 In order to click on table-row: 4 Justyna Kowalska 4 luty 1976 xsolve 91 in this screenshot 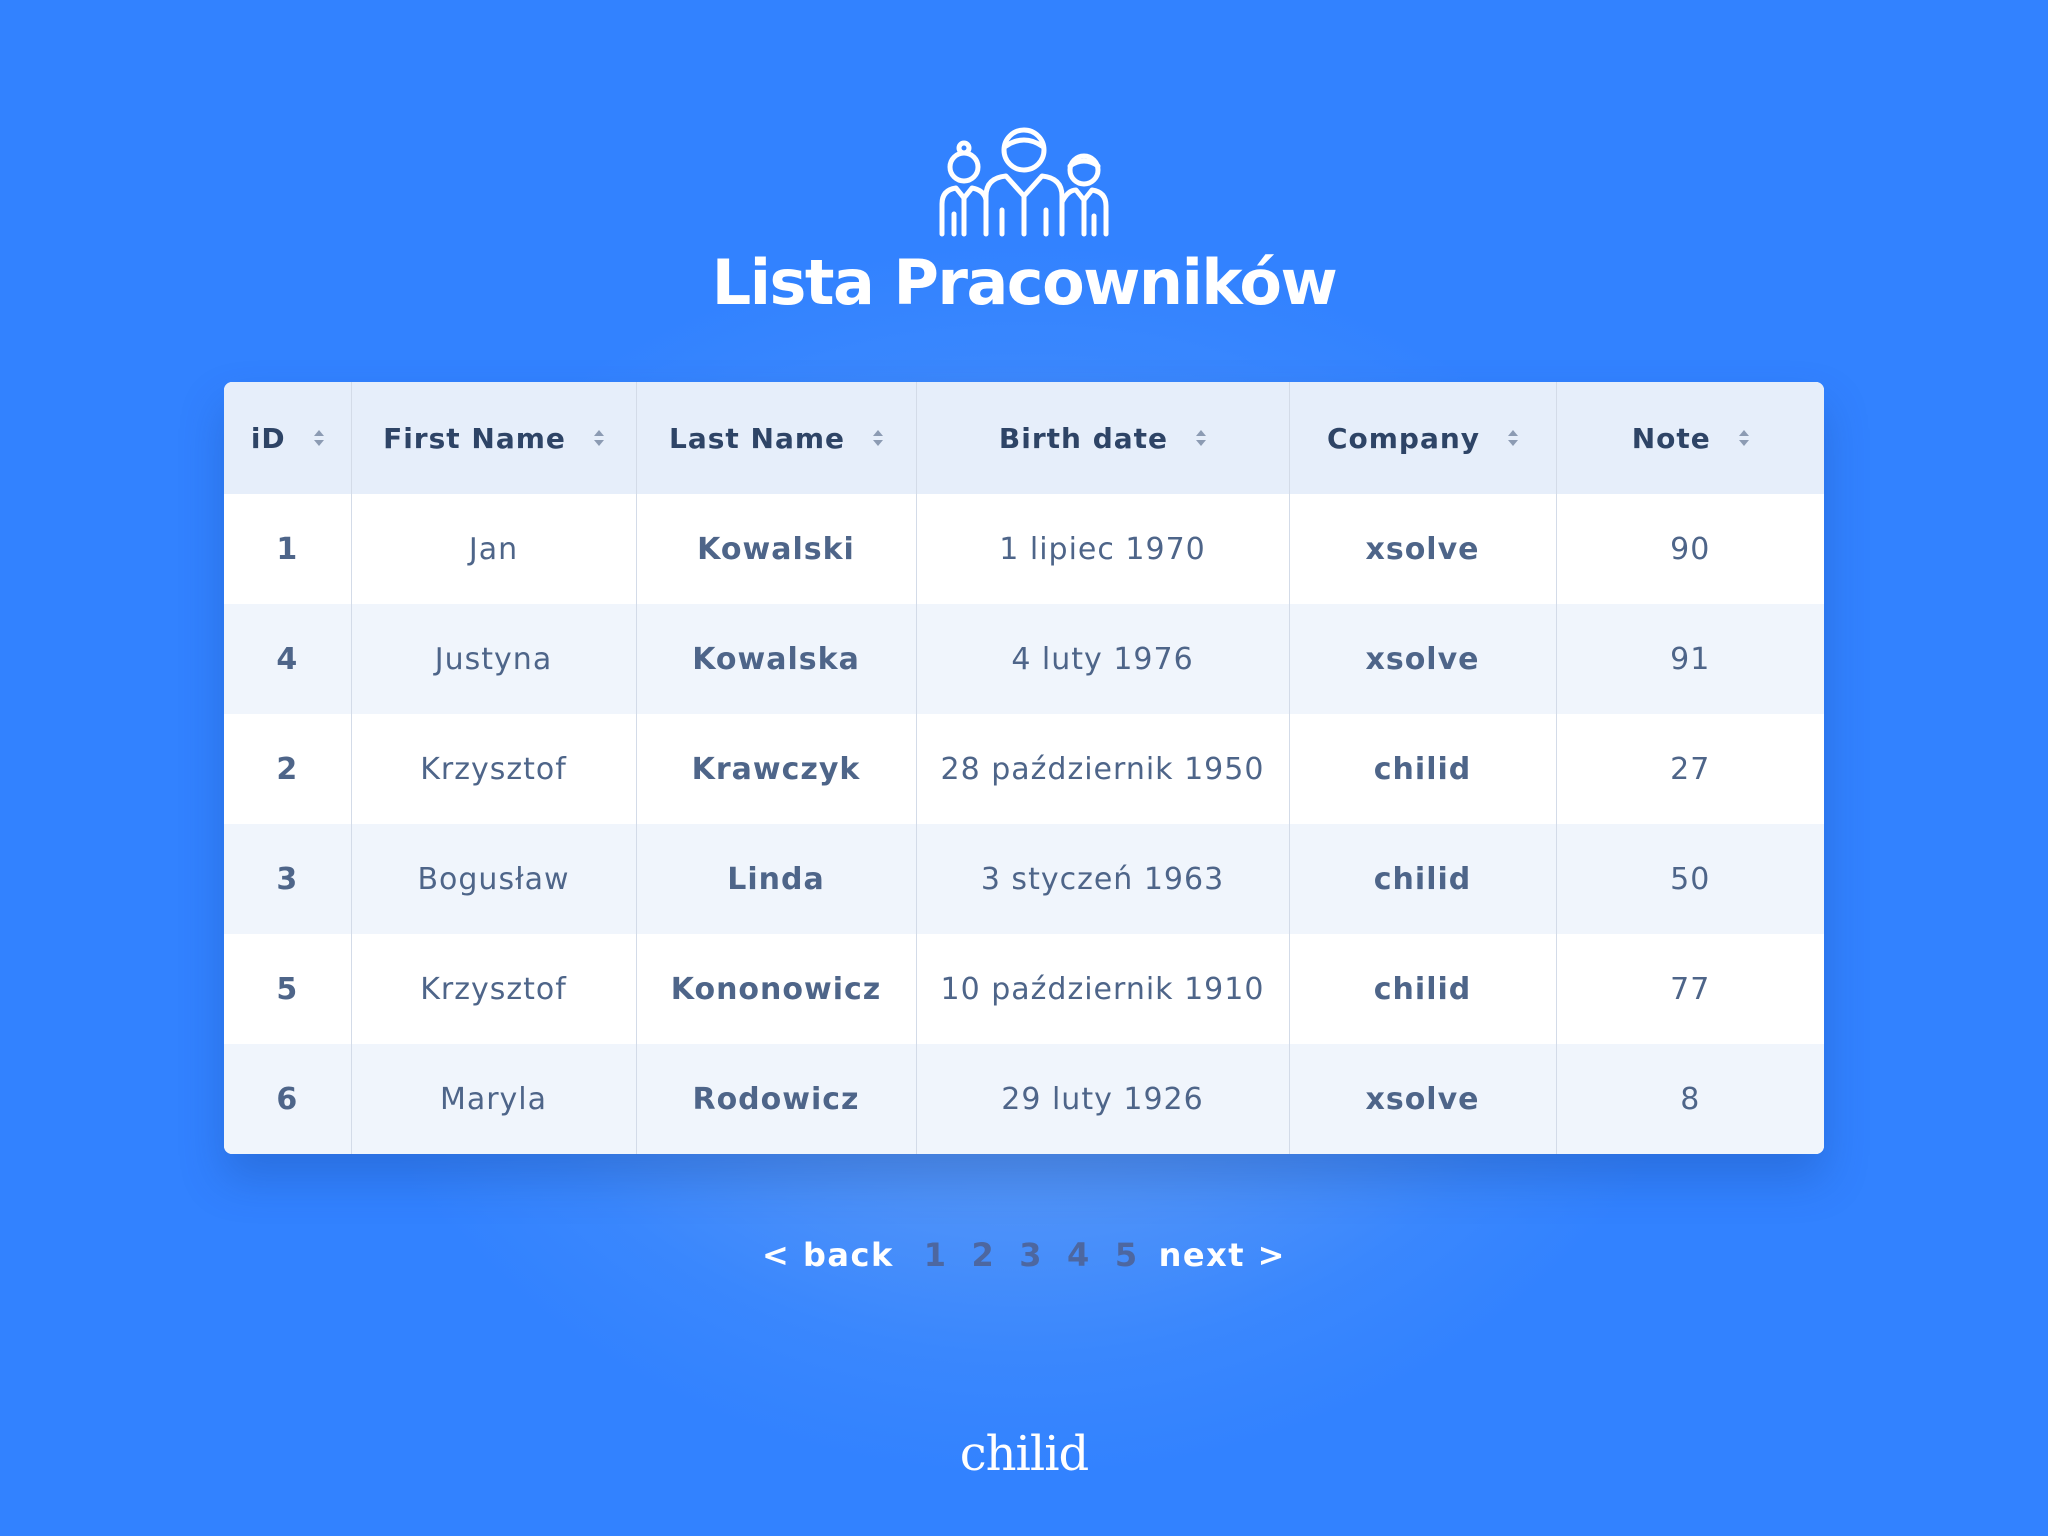, I will do `click(1024, 659)`.